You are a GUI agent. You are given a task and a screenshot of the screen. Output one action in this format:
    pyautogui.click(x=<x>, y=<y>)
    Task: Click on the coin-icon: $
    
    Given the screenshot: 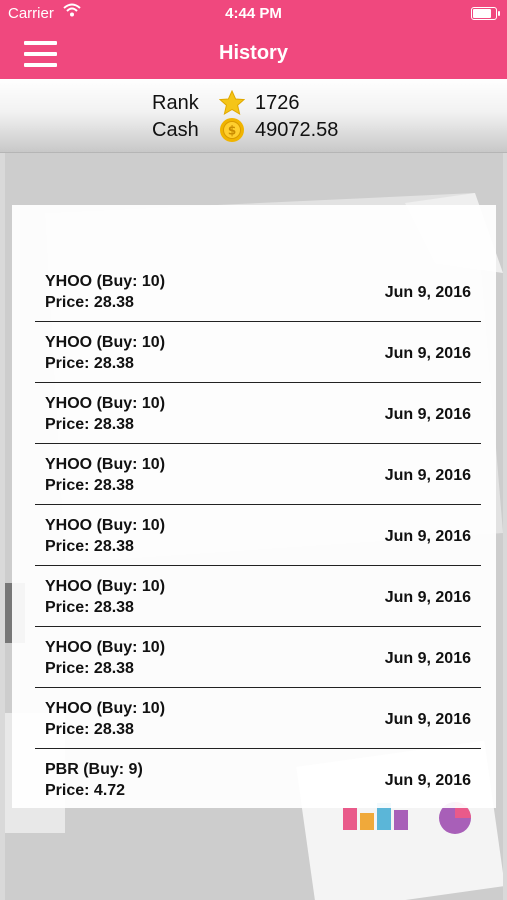 What is the action you would take?
    pyautogui.click(x=232, y=130)
    